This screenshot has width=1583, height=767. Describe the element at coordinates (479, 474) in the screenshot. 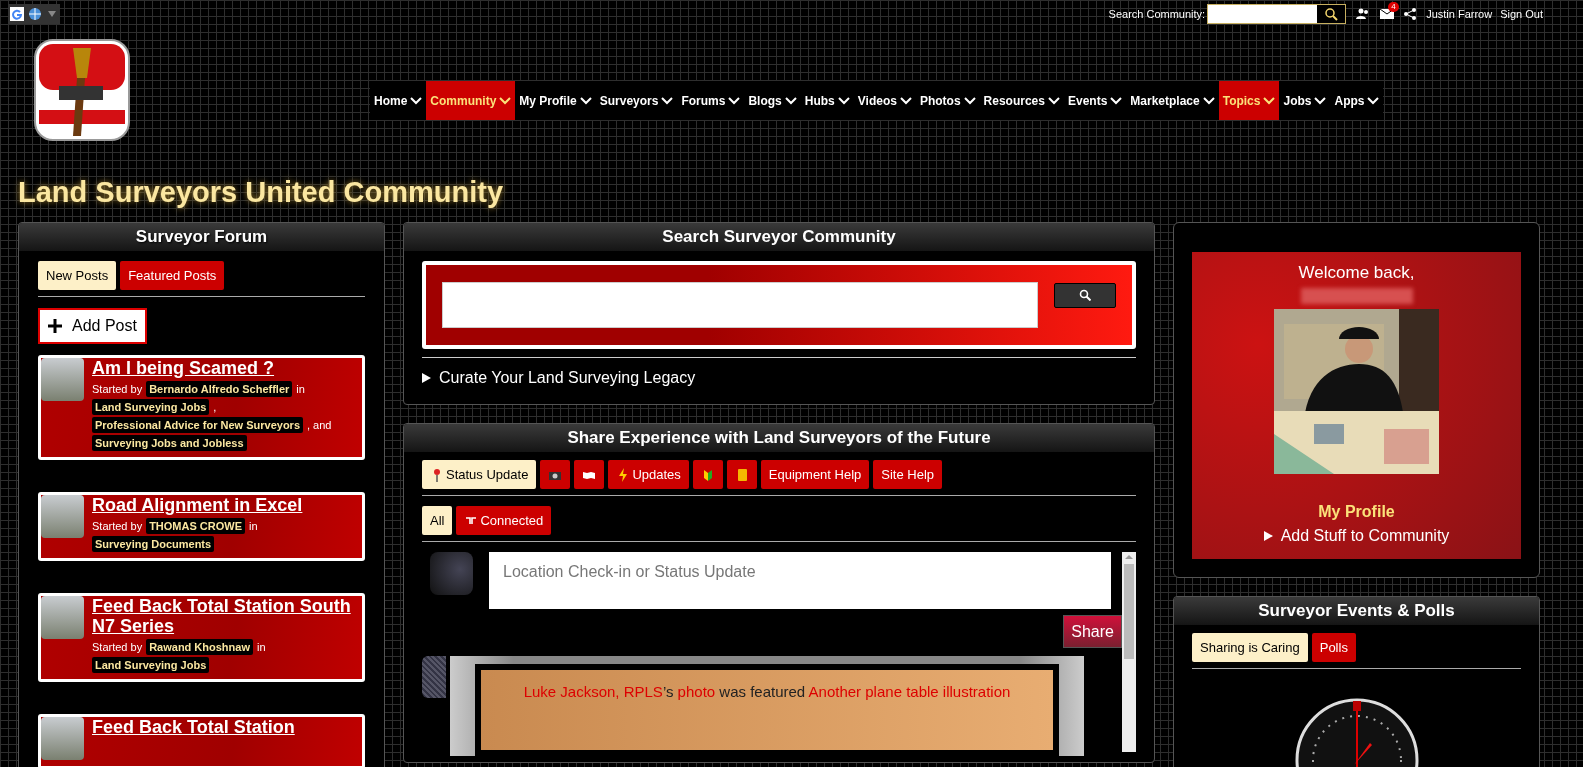

I see `tab: Status Update` at that location.